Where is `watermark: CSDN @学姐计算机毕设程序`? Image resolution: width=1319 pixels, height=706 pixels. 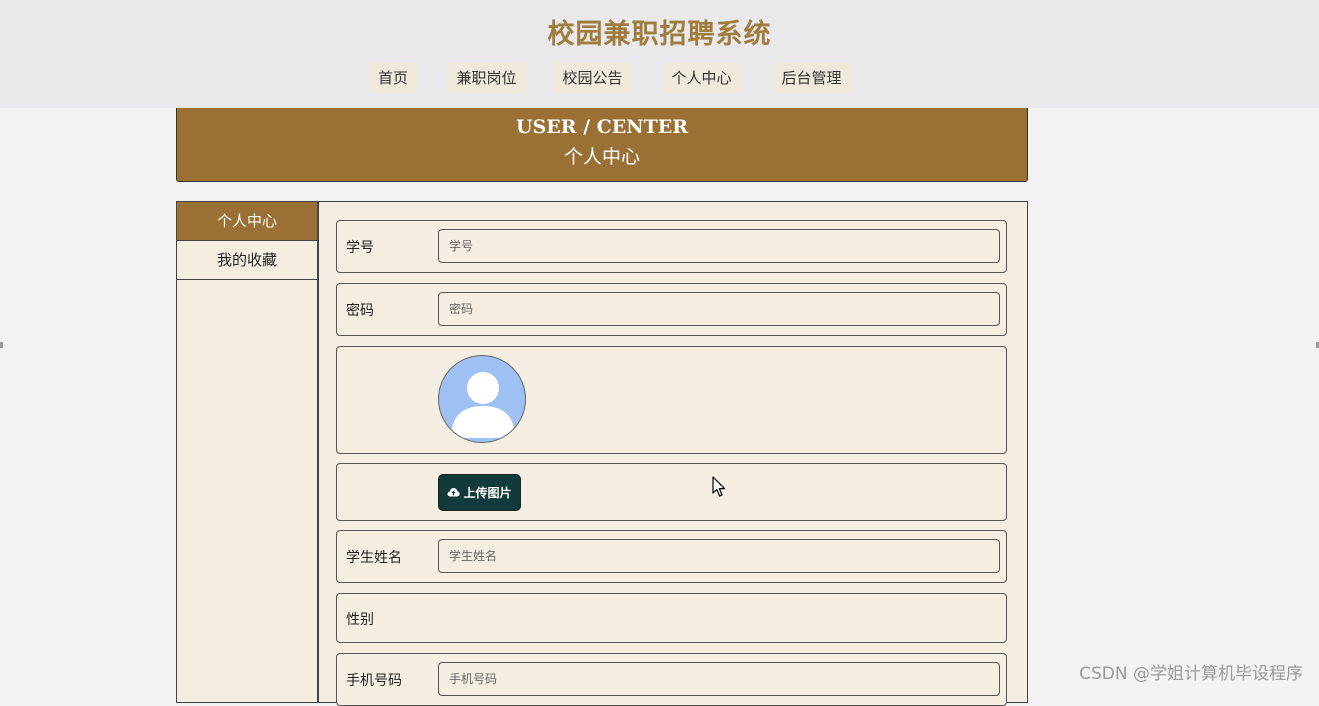
watermark: CSDN @学姐计算机毕设程序 is located at coordinates (1191, 671).